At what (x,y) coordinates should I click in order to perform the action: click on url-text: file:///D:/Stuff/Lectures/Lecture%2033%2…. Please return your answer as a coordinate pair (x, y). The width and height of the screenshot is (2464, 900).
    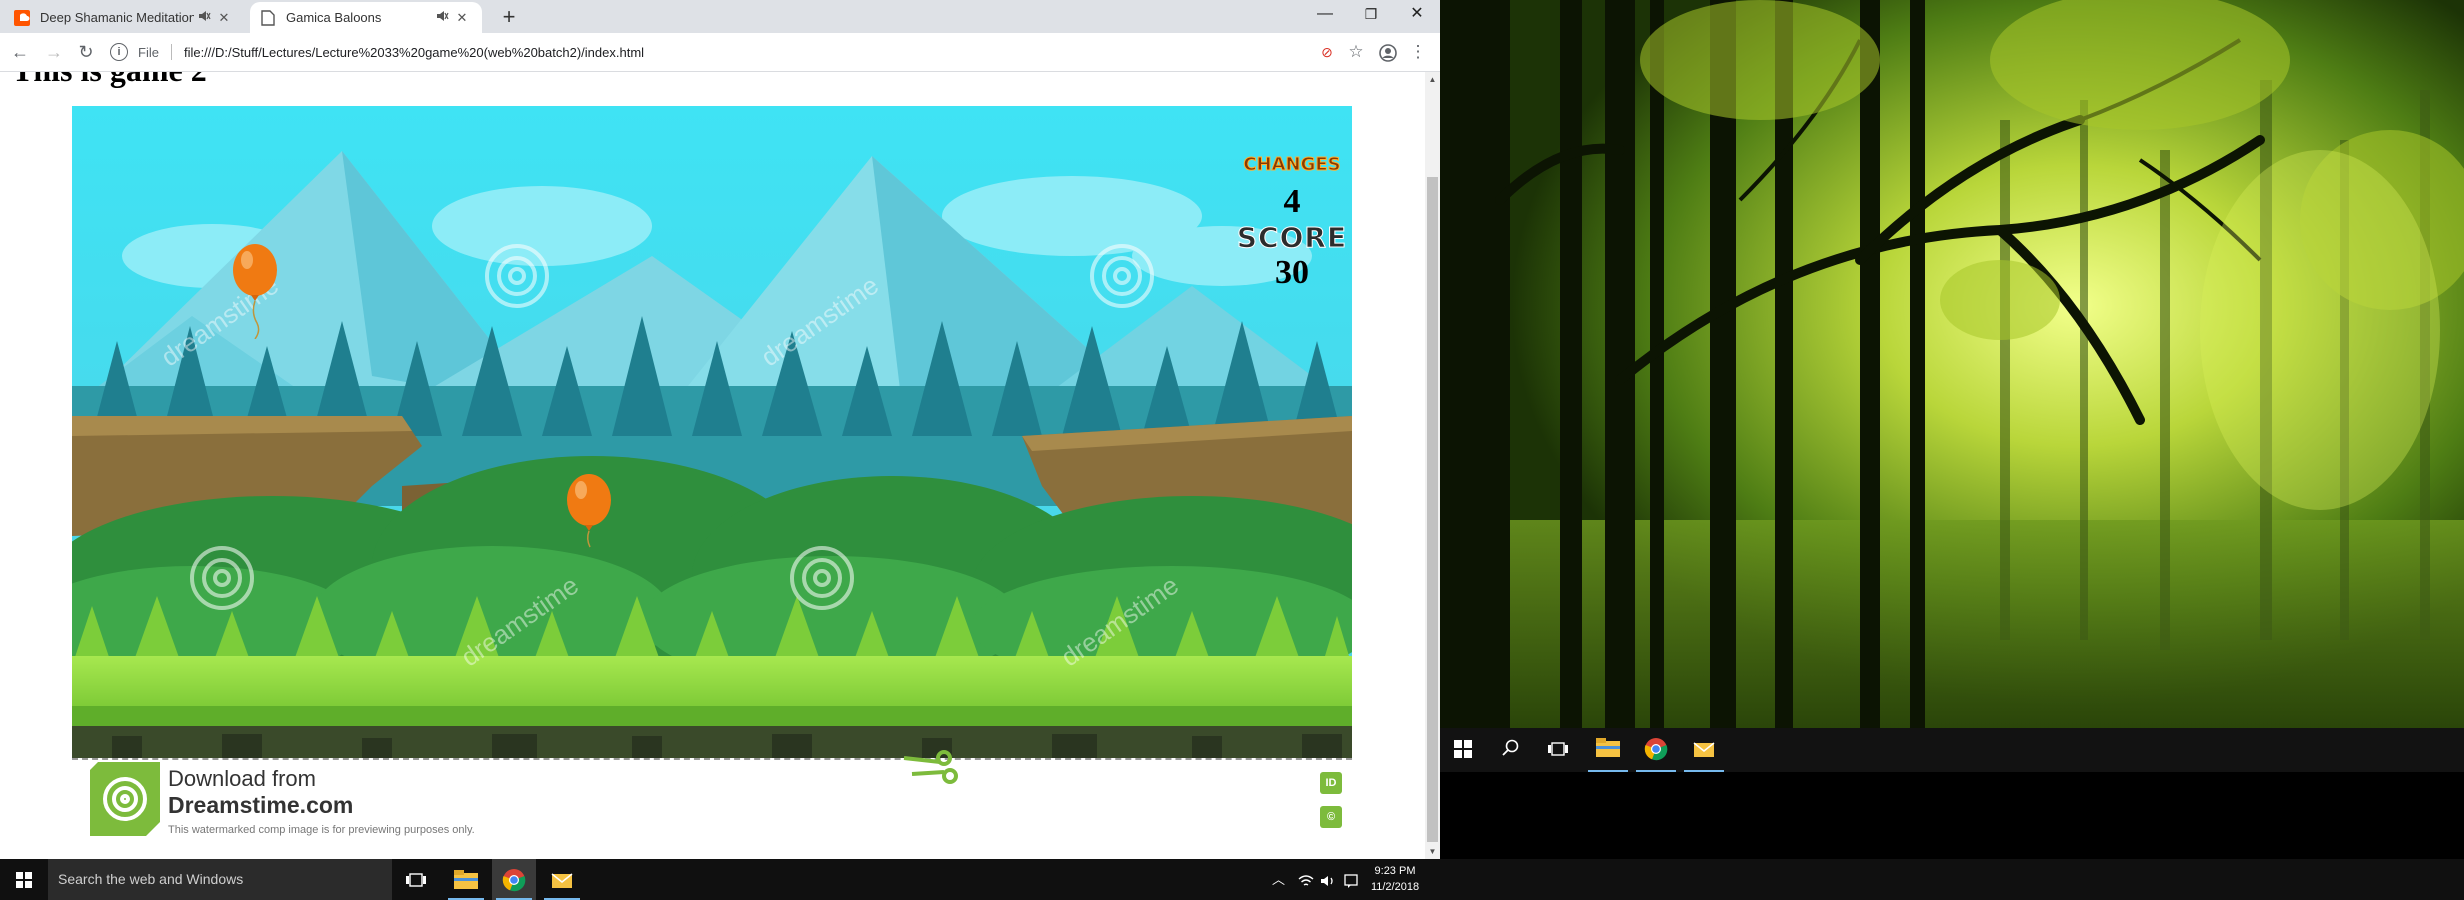
    Looking at the image, I should click on (414, 52).